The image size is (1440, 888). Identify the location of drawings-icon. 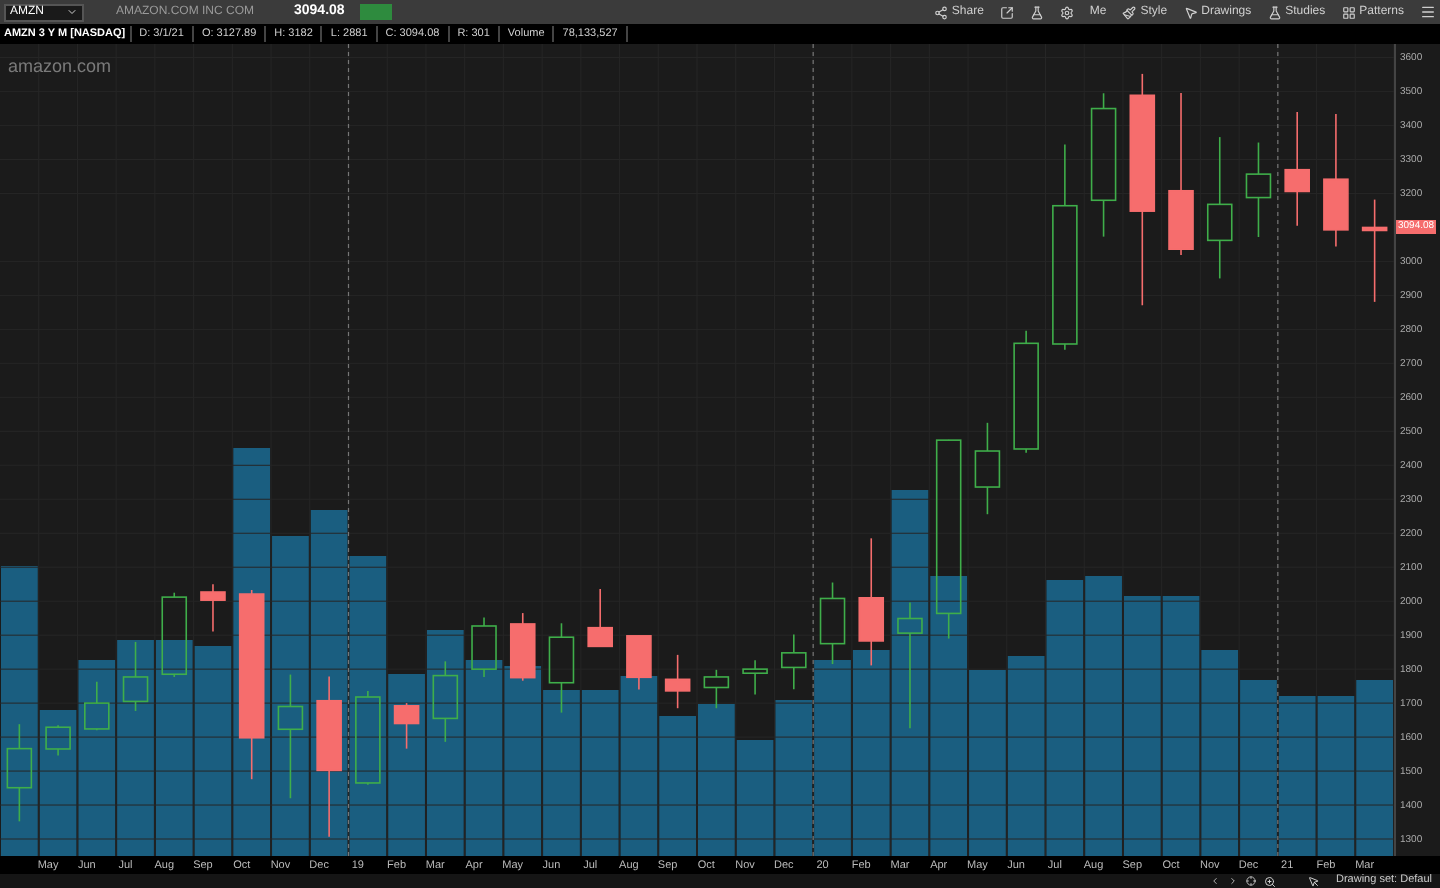
(1190, 12).